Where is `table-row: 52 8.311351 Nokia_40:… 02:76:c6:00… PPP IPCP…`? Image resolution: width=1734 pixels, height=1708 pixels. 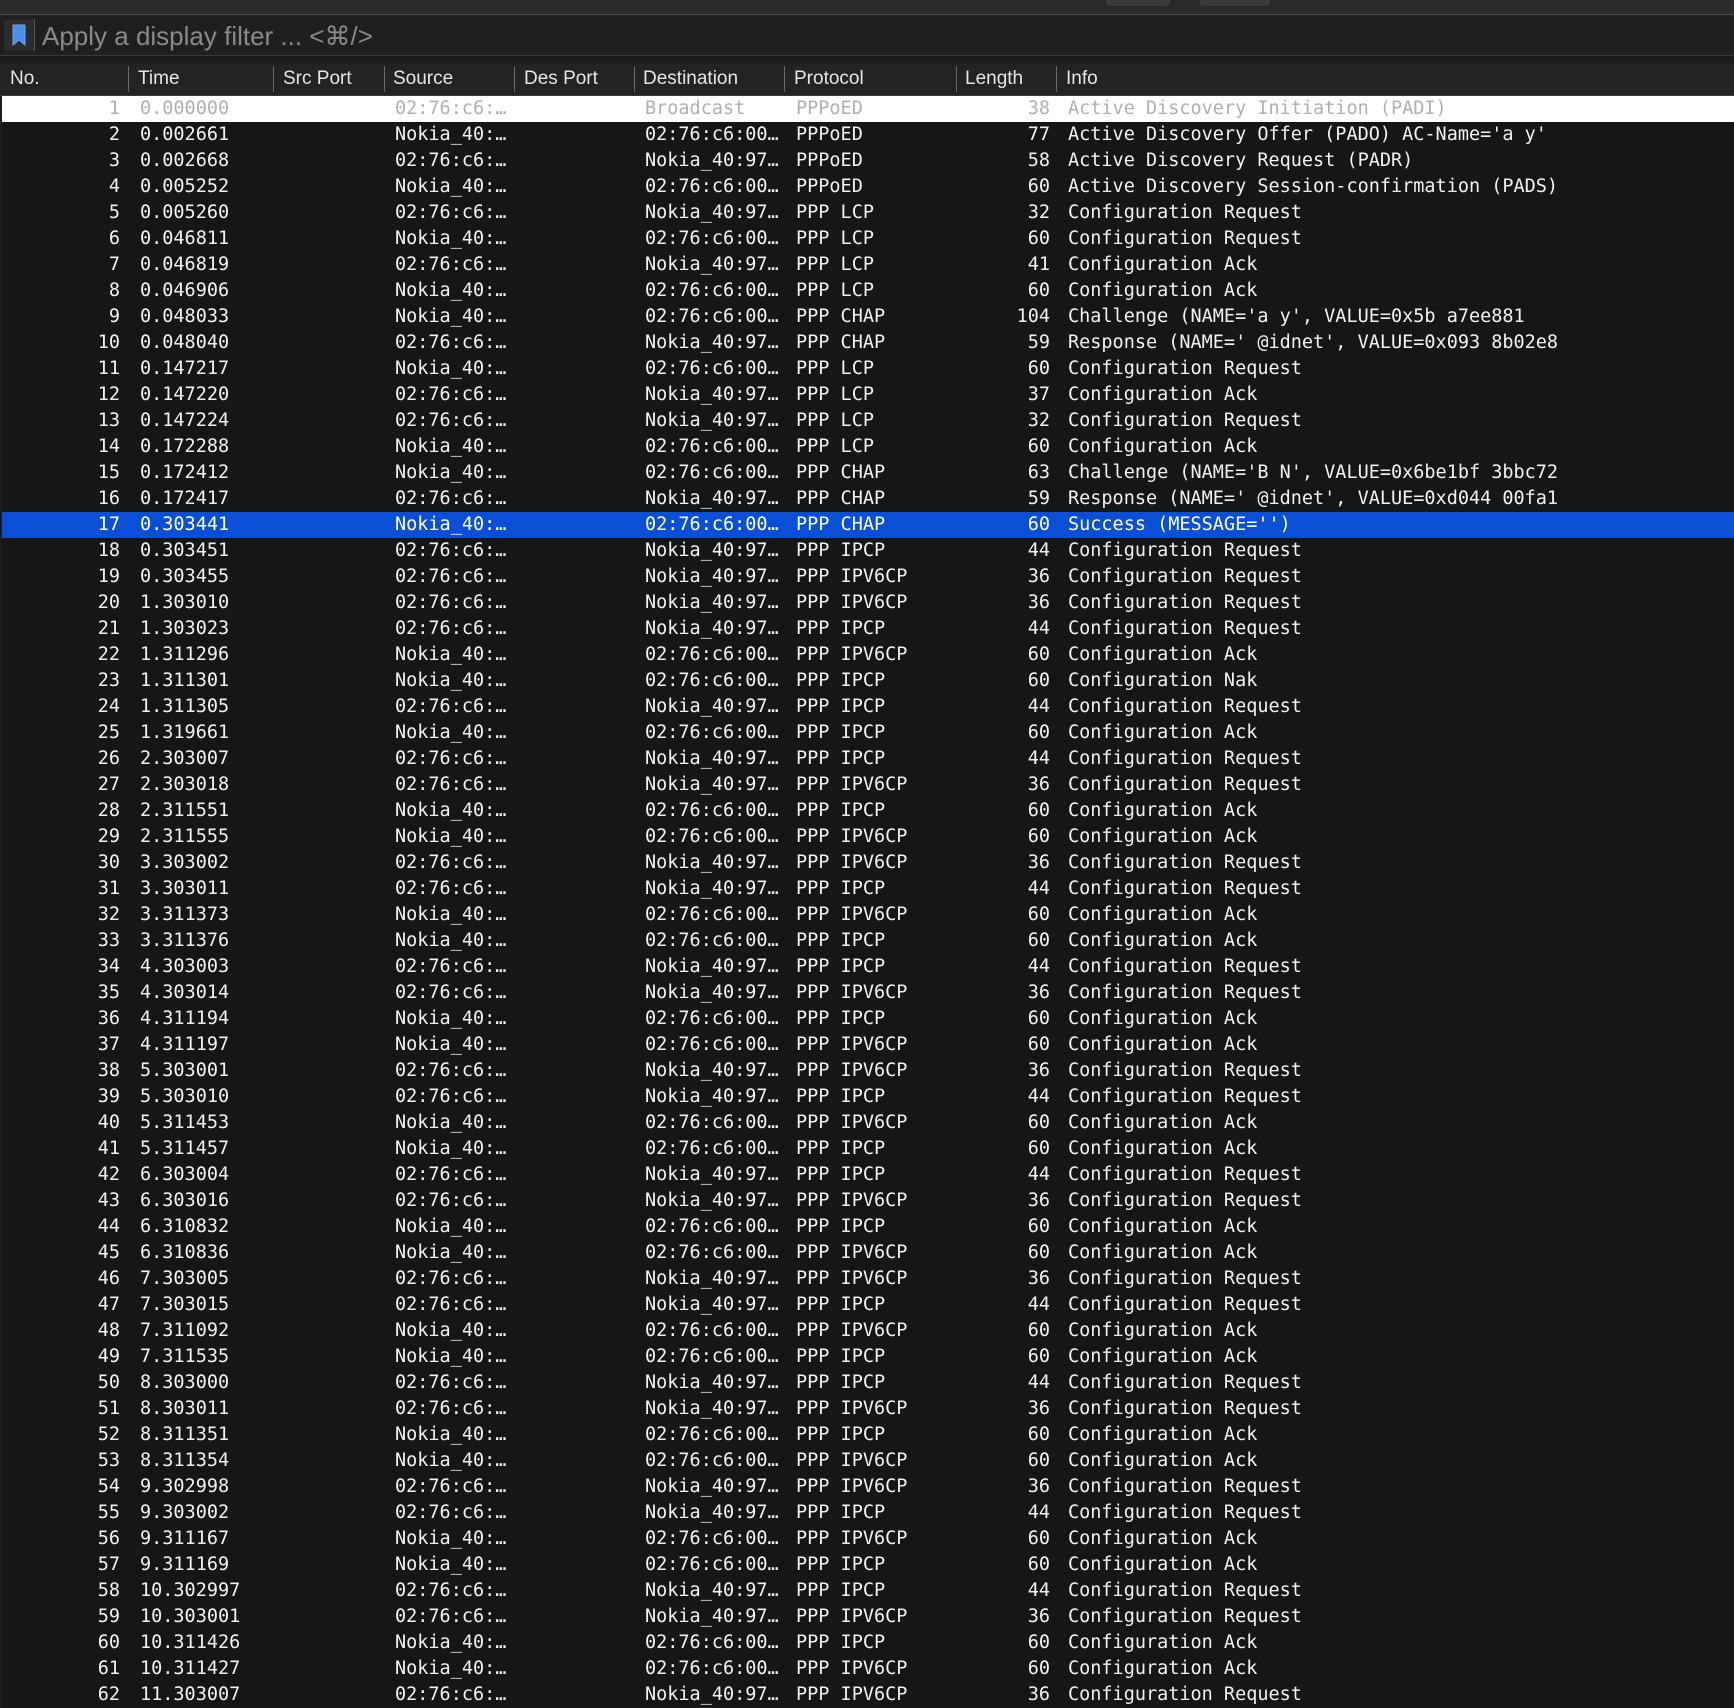
table-row: 52 8.311351 Nokia_40:… 02:76:c6:00… PPP IPCP… is located at coordinates (868, 1435).